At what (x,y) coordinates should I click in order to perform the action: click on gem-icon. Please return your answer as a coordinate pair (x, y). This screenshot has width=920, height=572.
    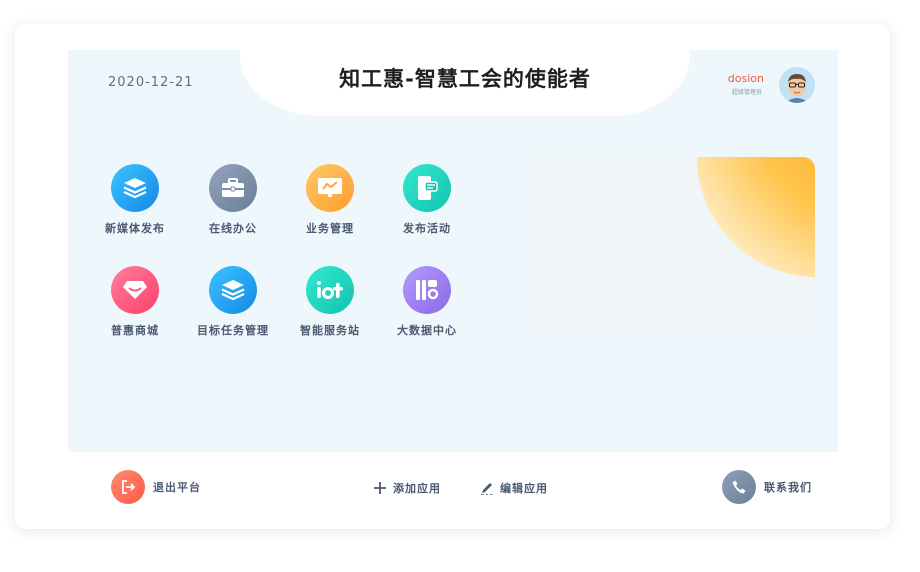
    Looking at the image, I should click on (135, 290).